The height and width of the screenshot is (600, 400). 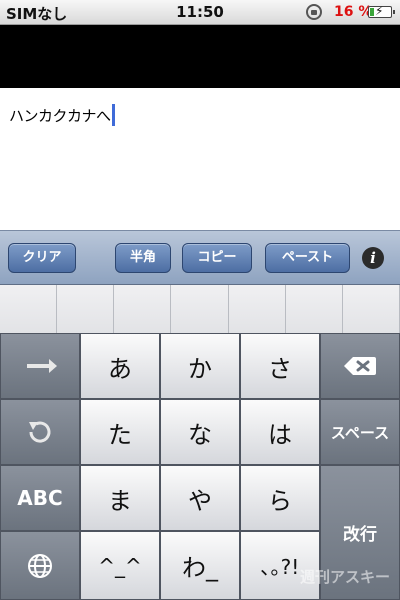 I want to click on text-caret, so click(x=113, y=115).